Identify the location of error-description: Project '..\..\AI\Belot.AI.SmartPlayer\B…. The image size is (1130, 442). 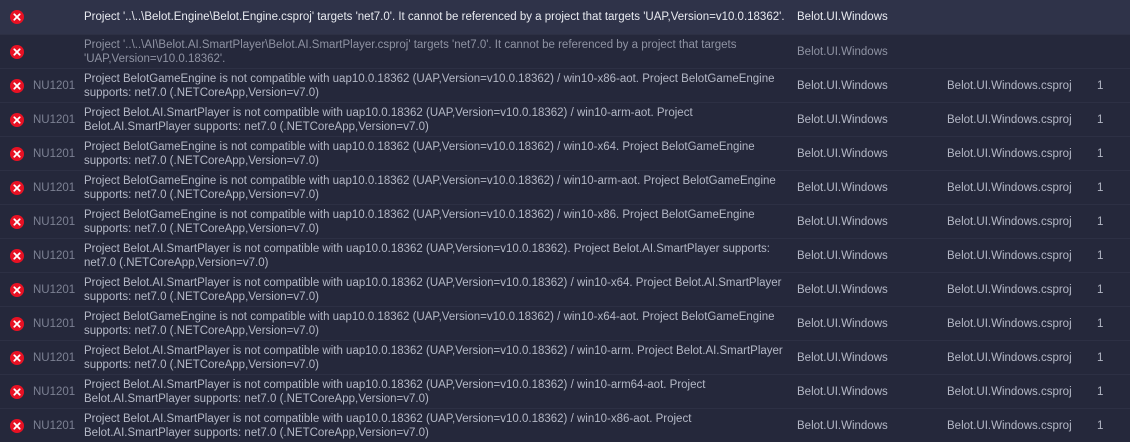
(410, 51).